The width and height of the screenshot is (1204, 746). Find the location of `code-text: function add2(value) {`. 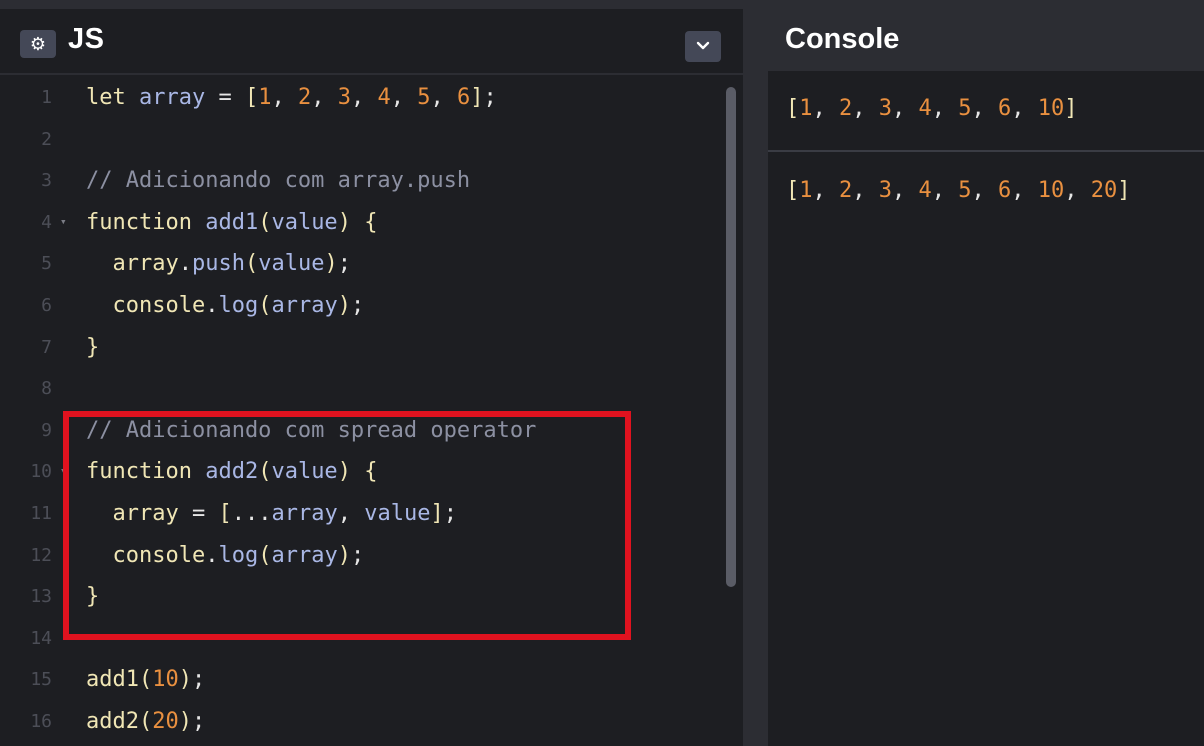

code-text: function add2(value) { is located at coordinates (231, 472).